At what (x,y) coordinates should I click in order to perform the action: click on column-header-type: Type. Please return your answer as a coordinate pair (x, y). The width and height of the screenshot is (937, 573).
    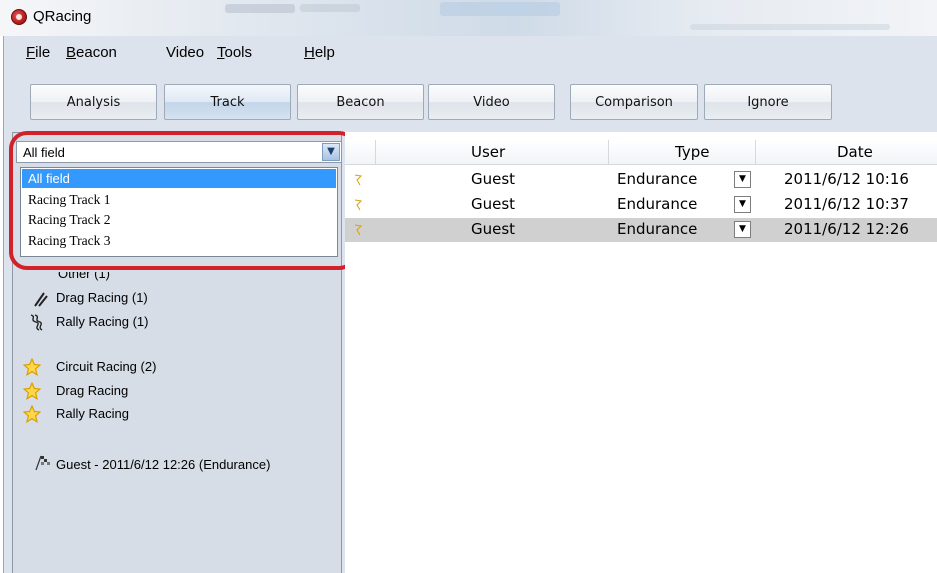
    Looking at the image, I should click on (692, 152).